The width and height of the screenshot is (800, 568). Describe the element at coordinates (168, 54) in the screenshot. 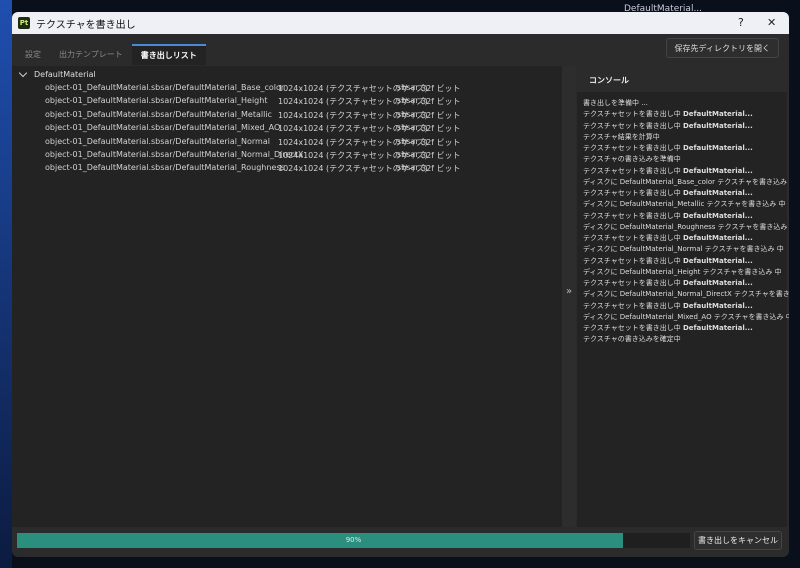

I see `tab-export-list: 書き出しリスト` at that location.